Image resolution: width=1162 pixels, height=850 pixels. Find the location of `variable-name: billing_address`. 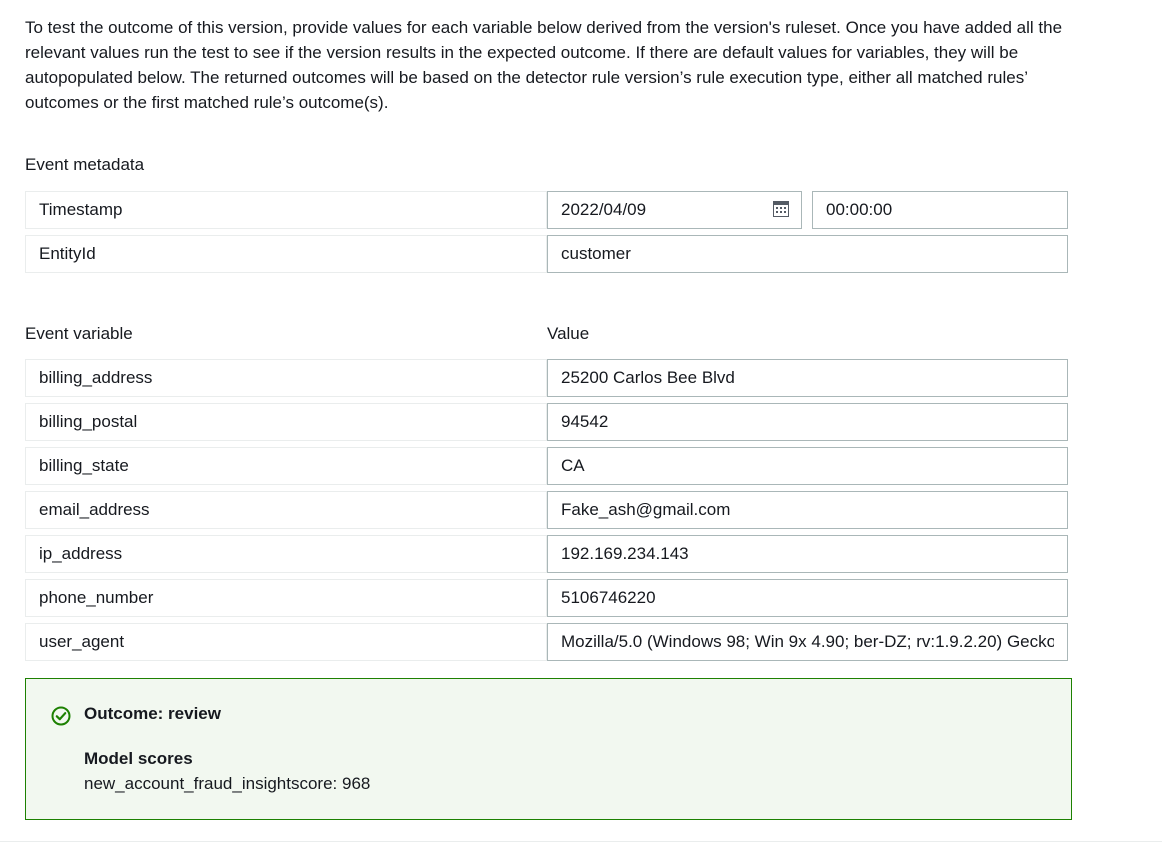

variable-name: billing_address is located at coordinates (286, 378).